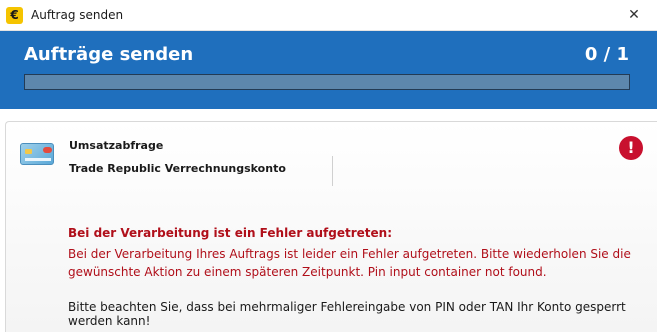  I want to click on title-bar: € Auftrag senden ✕, so click(328, 15).